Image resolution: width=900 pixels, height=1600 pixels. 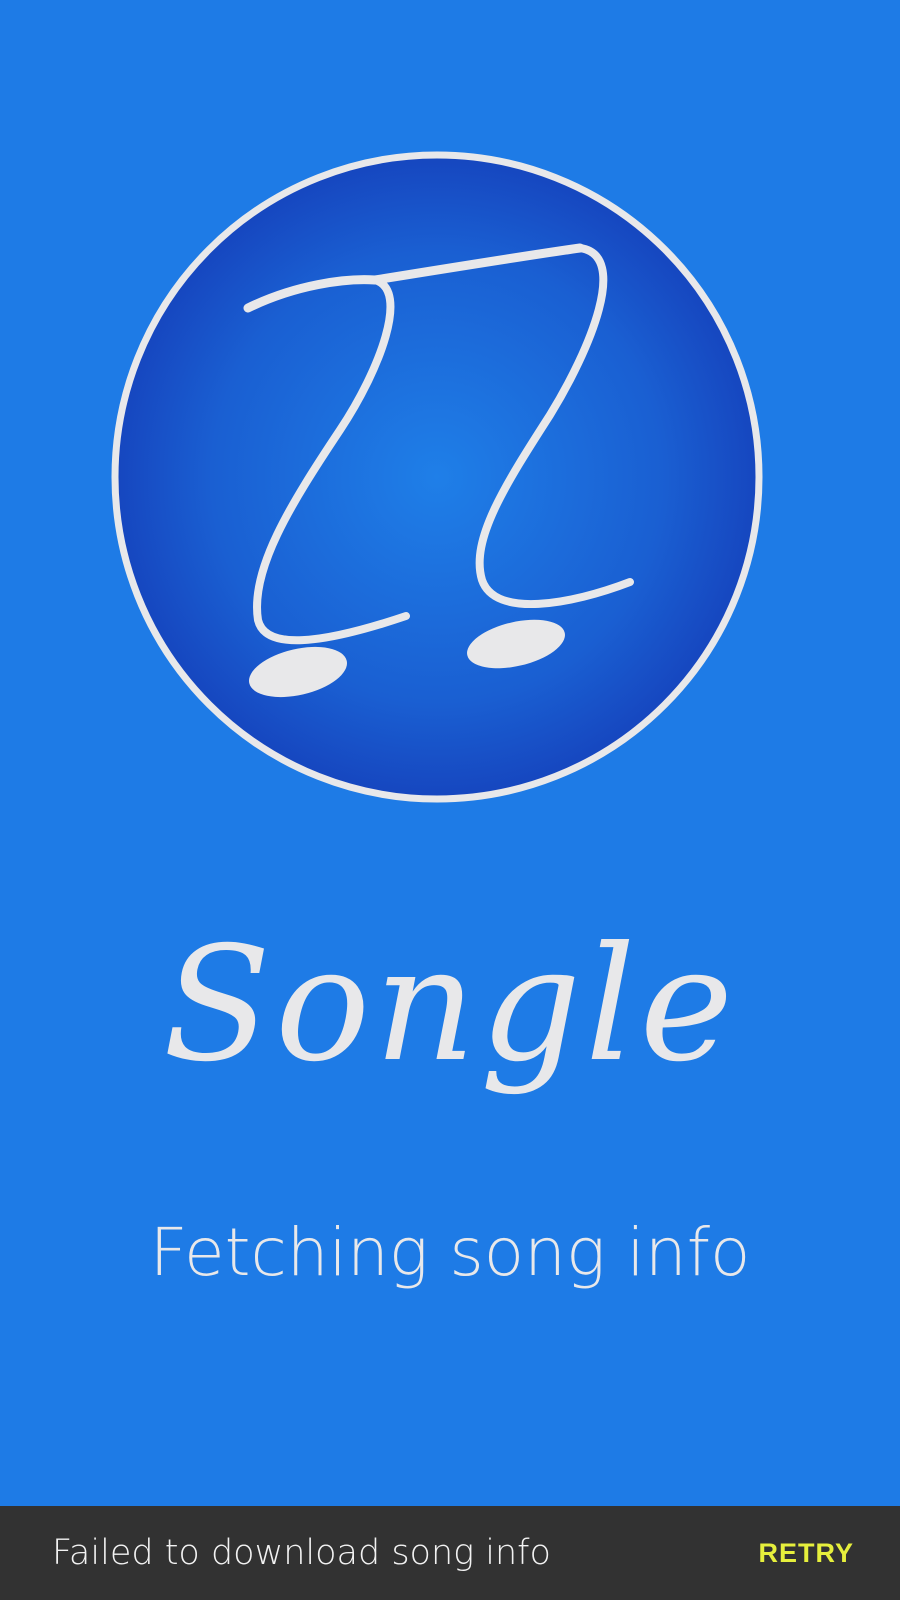 What do you see at coordinates (450, 1252) in the screenshot?
I see `loading-status-text: Fetching song info` at bounding box center [450, 1252].